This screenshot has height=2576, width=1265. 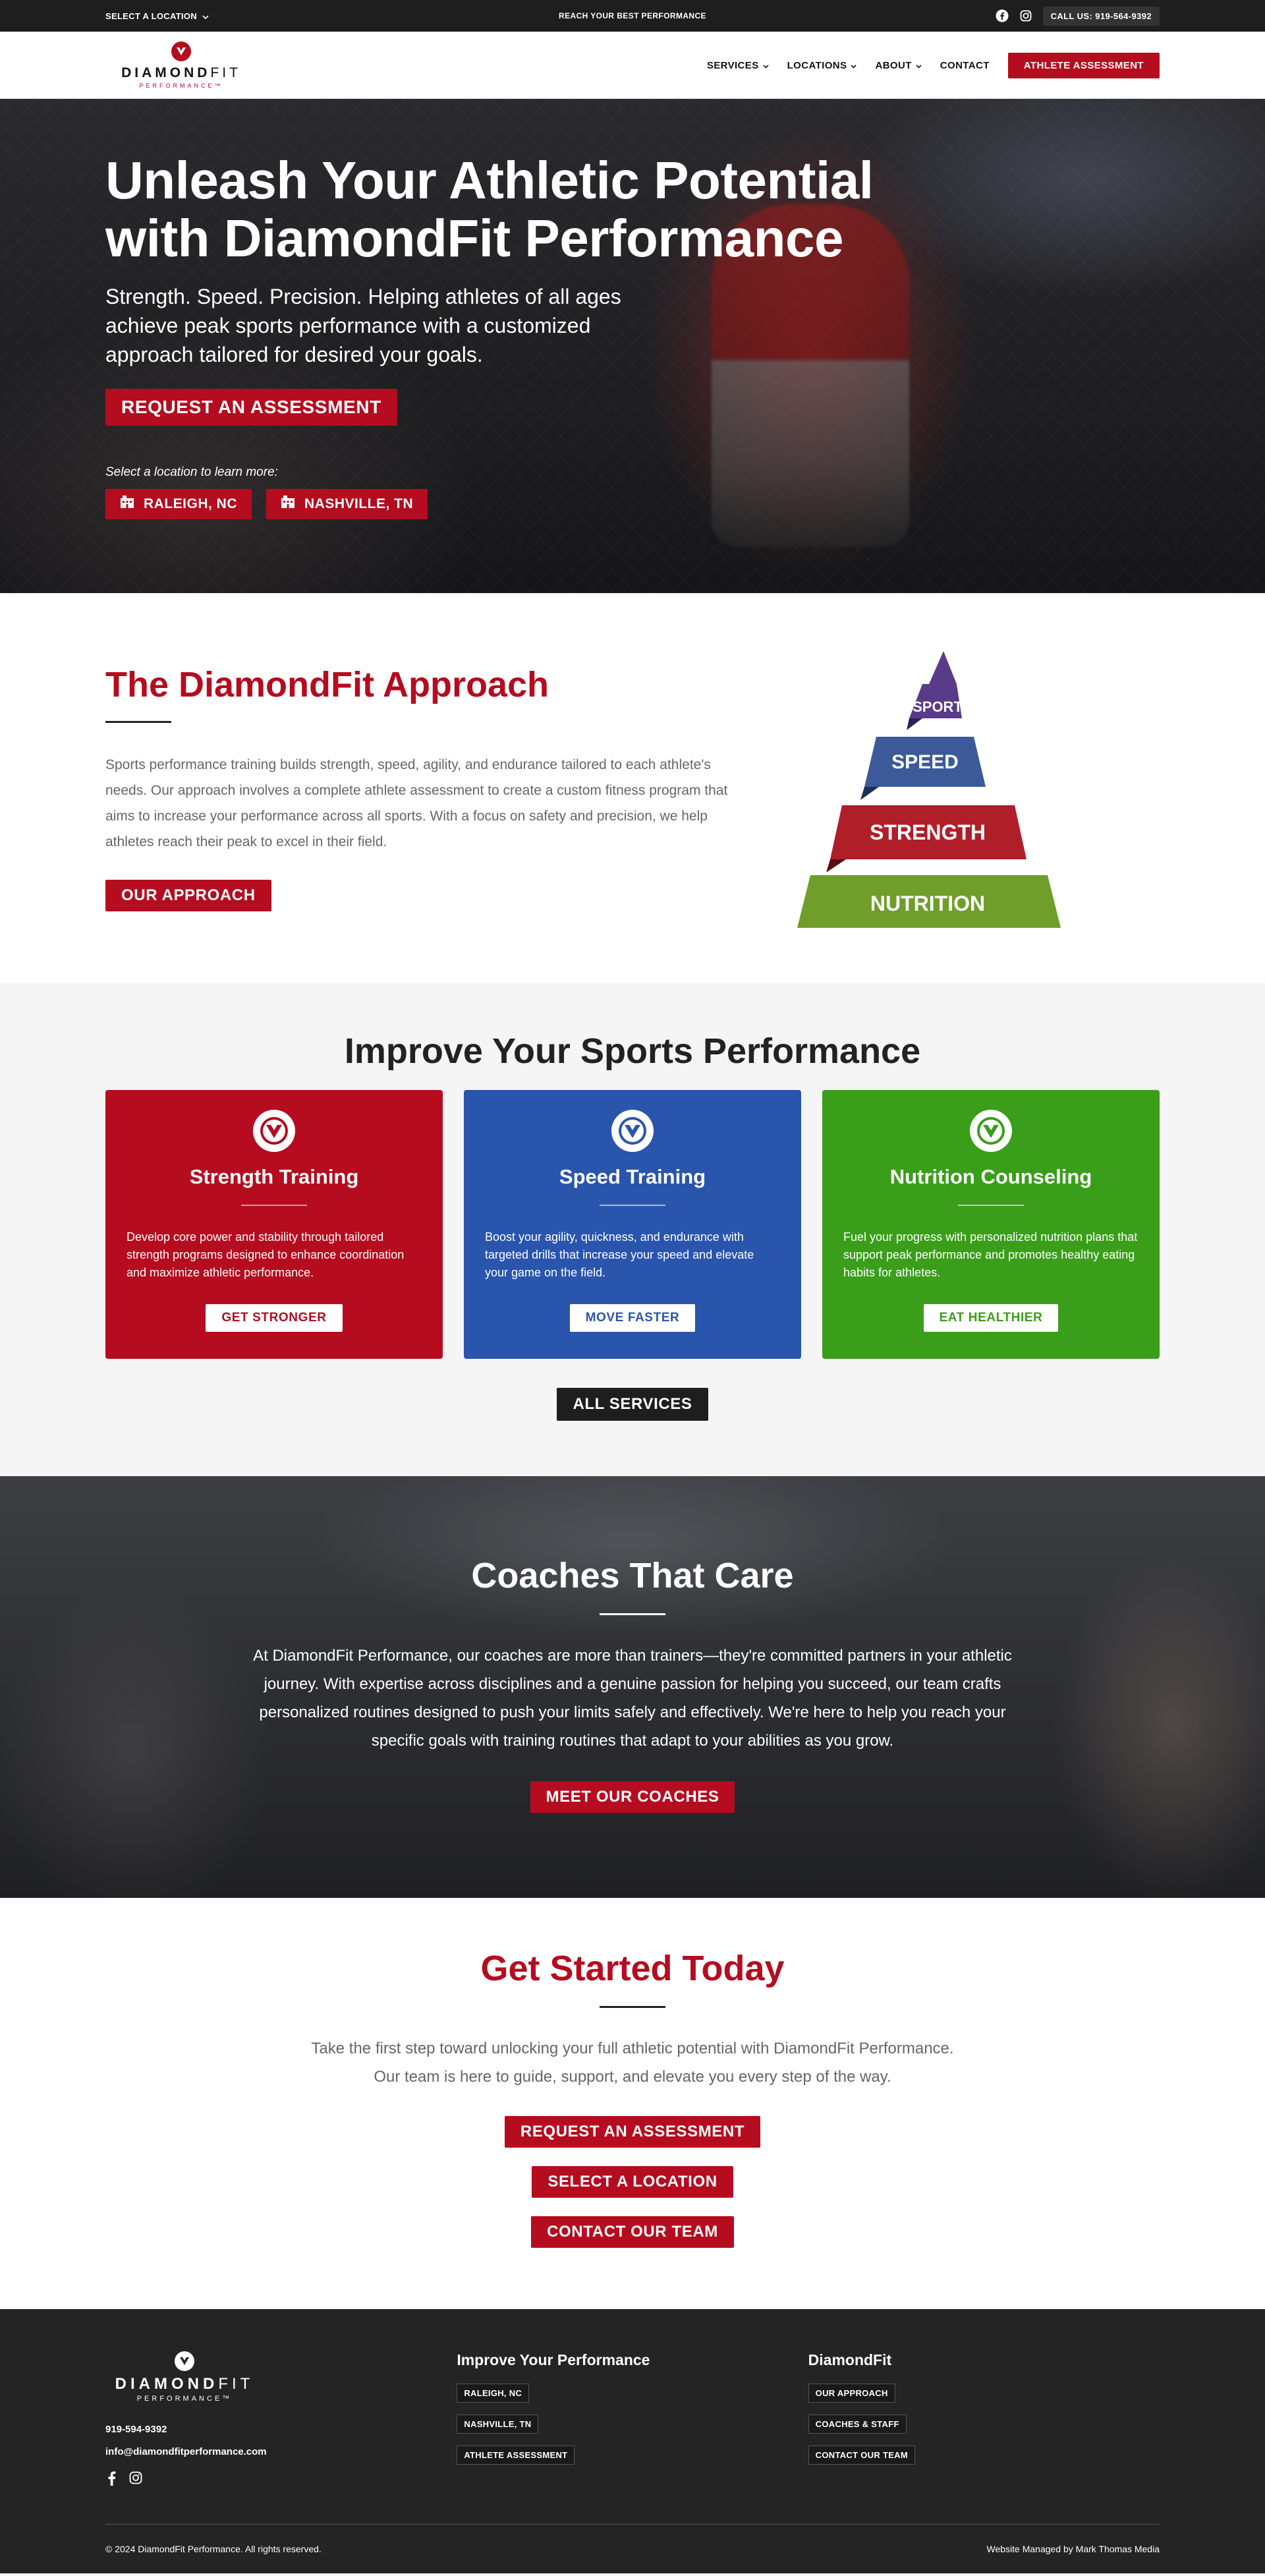 I want to click on performance-pyramid: SPORT SPEED STRENGTH NUTRITION, so click(x=942, y=788).